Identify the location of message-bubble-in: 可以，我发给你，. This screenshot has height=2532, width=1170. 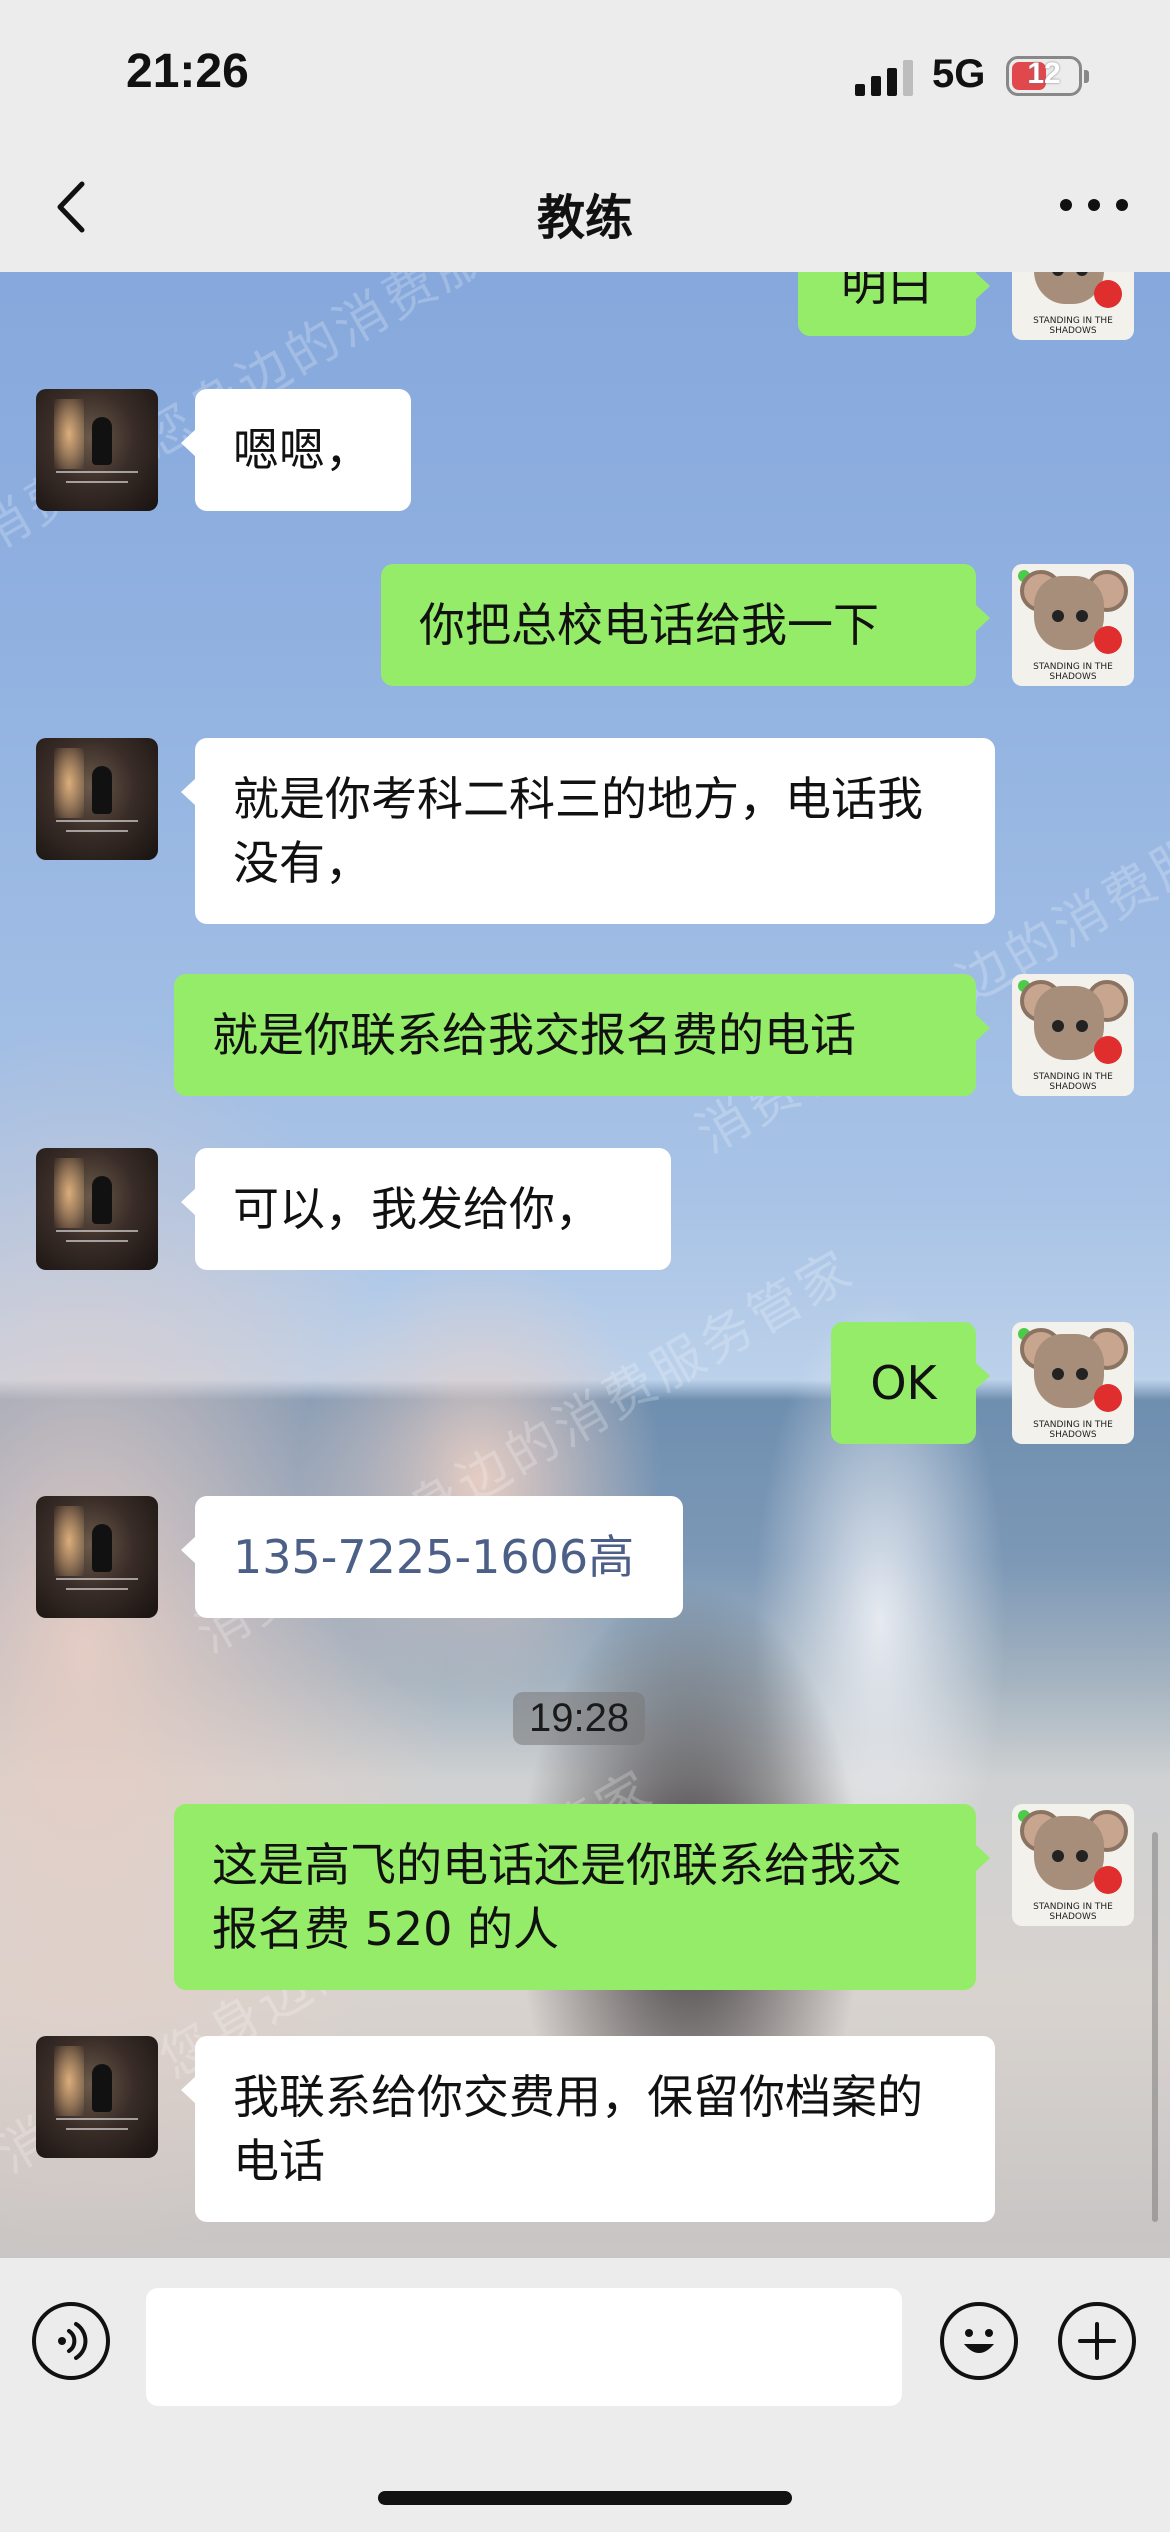
(426, 1209).